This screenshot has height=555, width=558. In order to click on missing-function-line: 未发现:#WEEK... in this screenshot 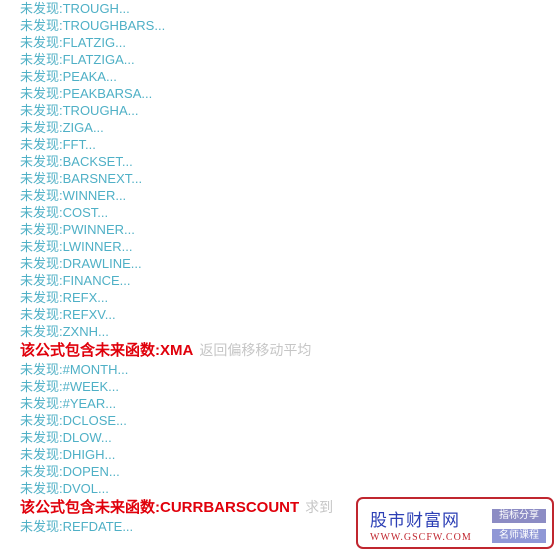, I will do `click(69, 386)`.